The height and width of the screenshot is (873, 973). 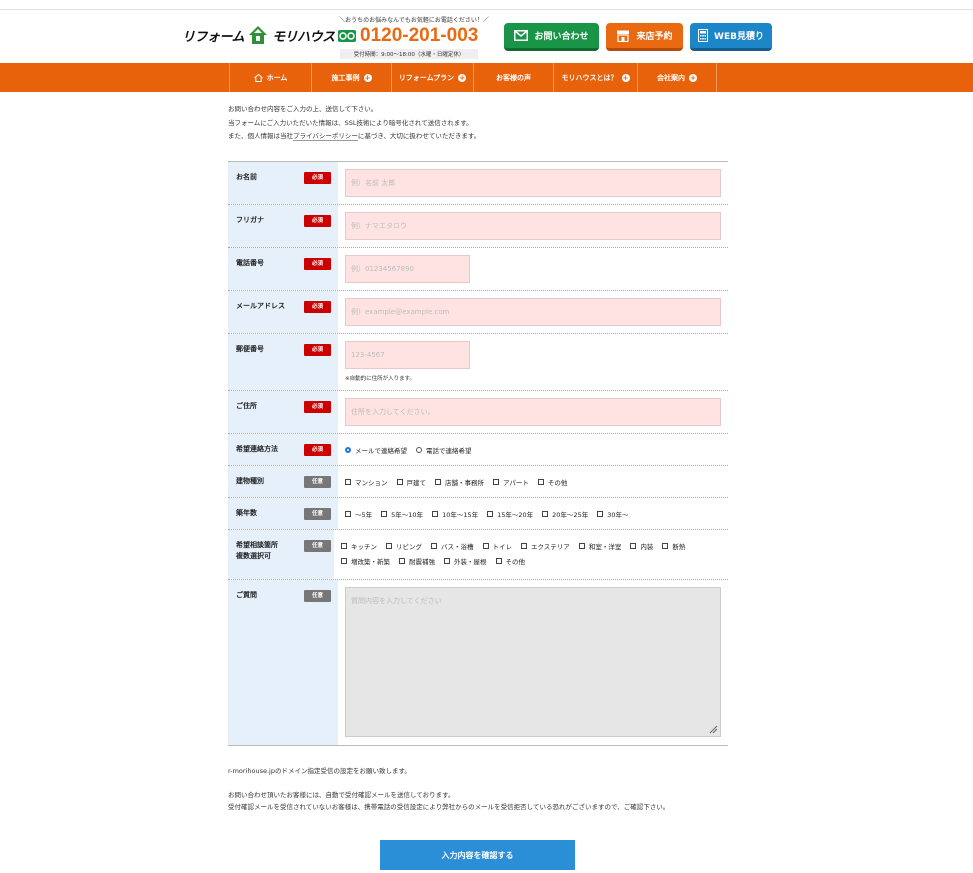 What do you see at coordinates (419, 36) in the screenshot?
I see `tel-number: 0120-201-003` at bounding box center [419, 36].